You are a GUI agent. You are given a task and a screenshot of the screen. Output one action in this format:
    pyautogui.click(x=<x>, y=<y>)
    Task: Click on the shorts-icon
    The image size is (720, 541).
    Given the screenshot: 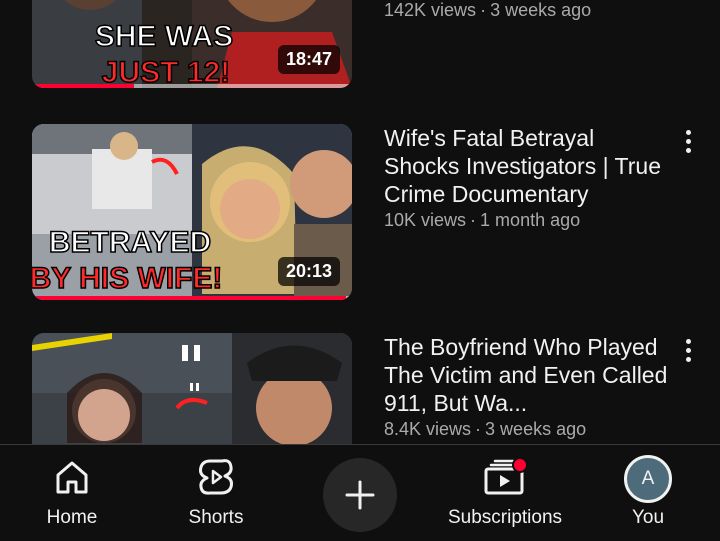 What is the action you would take?
    pyautogui.click(x=216, y=477)
    